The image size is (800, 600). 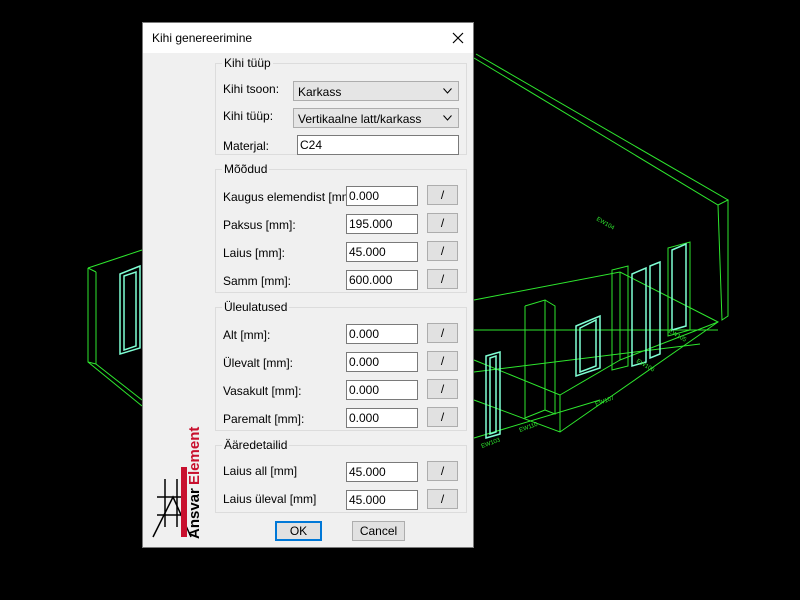 I want to click on edge-details-legend: Ääredetailid, so click(x=256, y=445).